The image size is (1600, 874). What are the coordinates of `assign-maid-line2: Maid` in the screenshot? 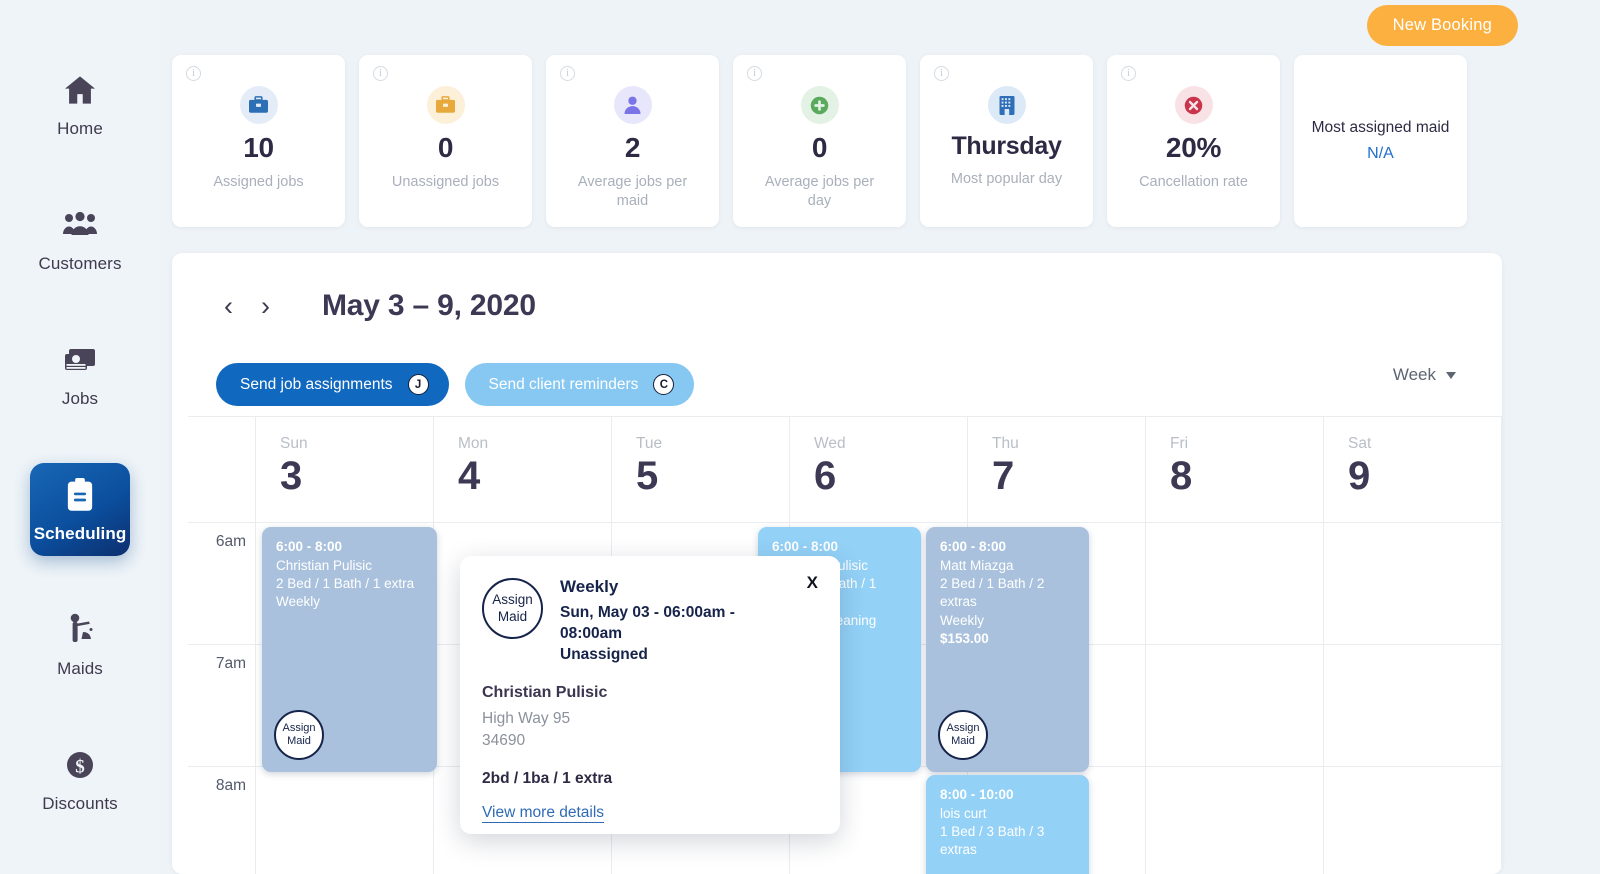 It's located at (963, 741).